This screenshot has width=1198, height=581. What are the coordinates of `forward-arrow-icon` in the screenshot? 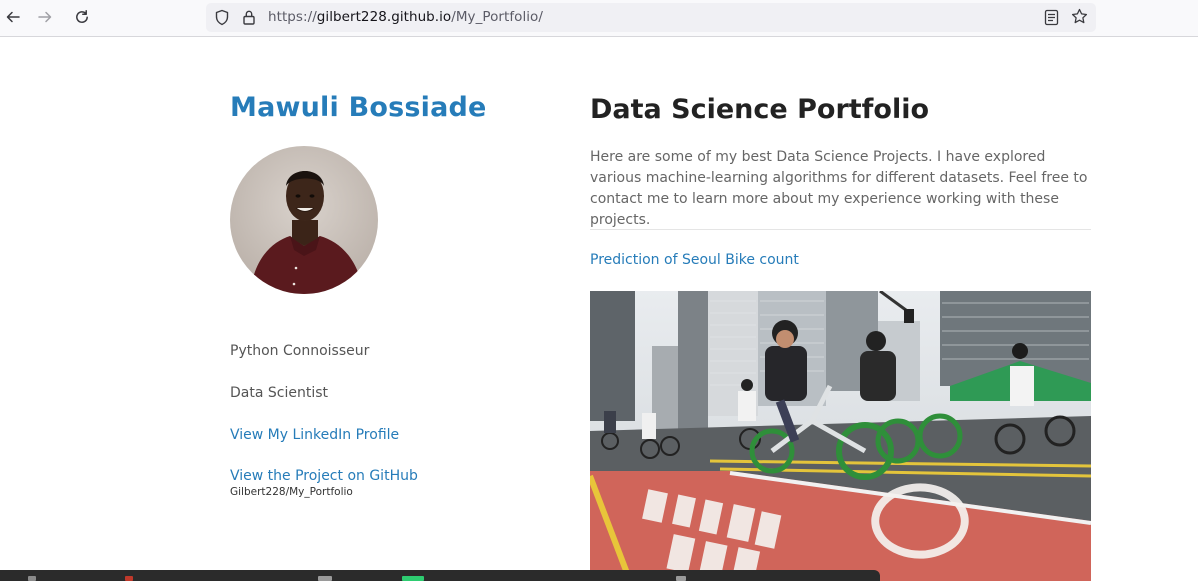 It's located at (45, 17).